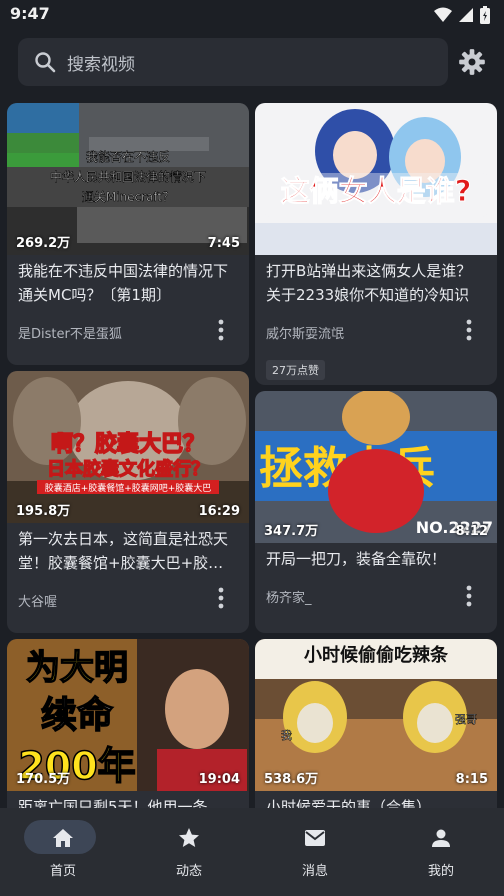  What do you see at coordinates (471, 531) in the screenshot?
I see `video-duration: 8:12` at bounding box center [471, 531].